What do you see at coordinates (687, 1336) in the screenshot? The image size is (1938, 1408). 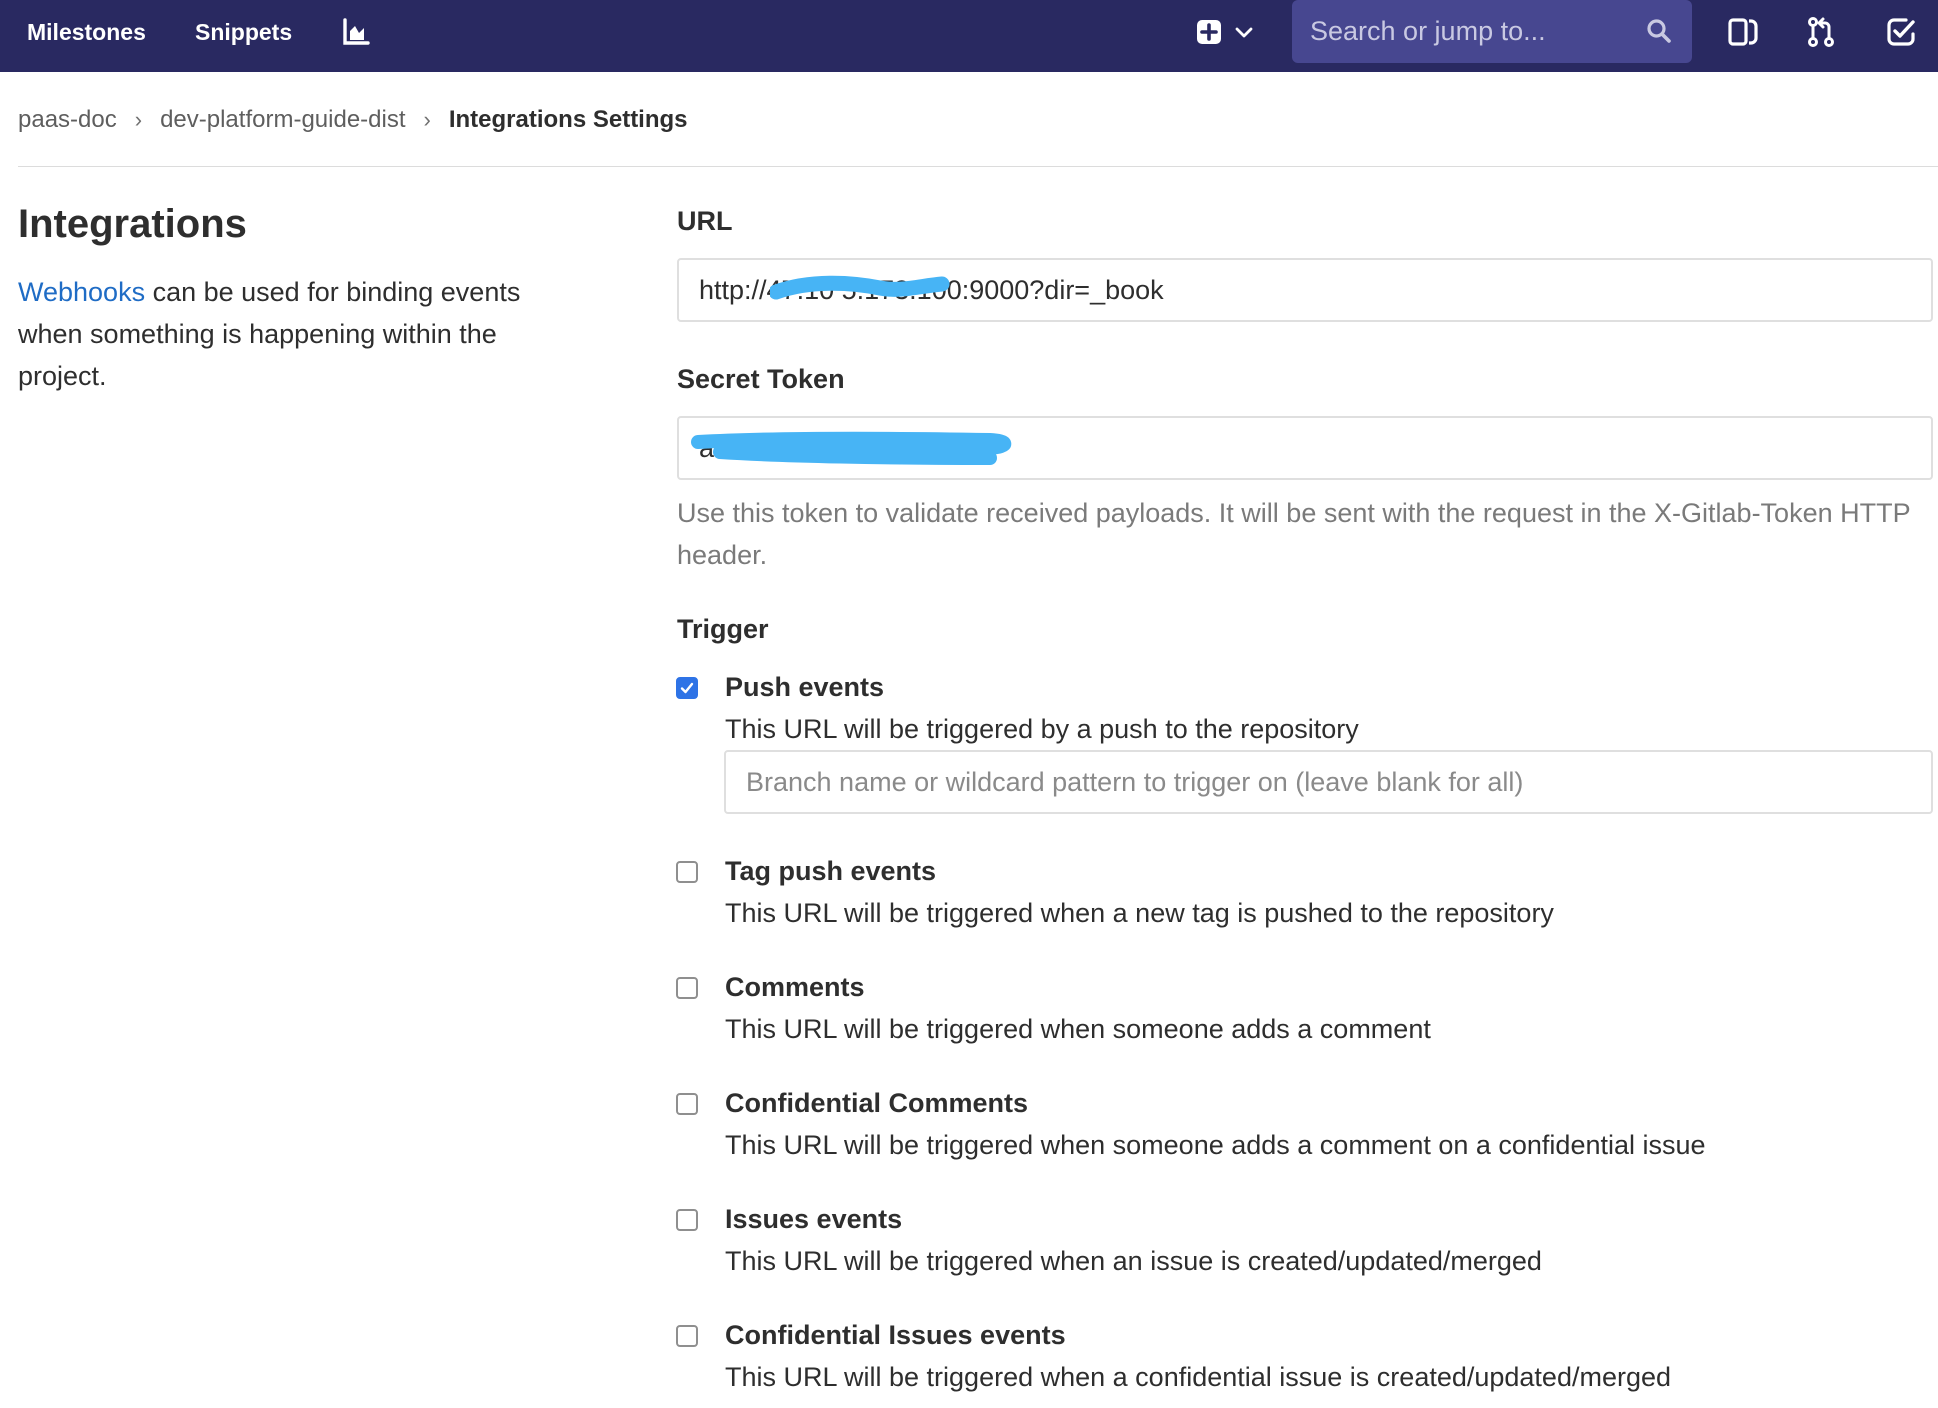 I see `confidential-issues-events-checkbox` at bounding box center [687, 1336].